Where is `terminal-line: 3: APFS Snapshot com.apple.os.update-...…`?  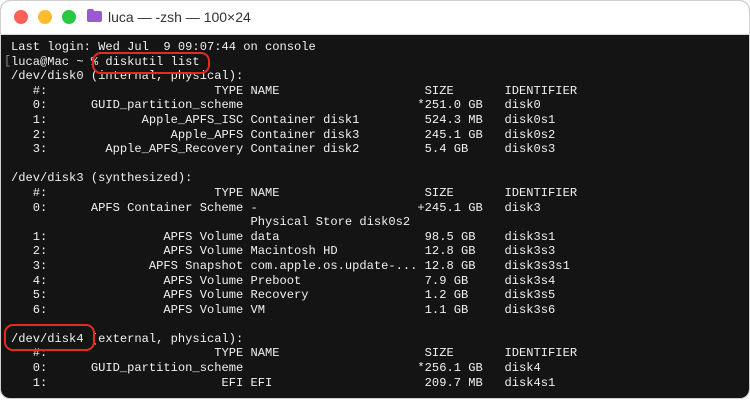 terminal-line: 3: APFS Snapshot com.apple.os.update-...… is located at coordinates (290, 265).